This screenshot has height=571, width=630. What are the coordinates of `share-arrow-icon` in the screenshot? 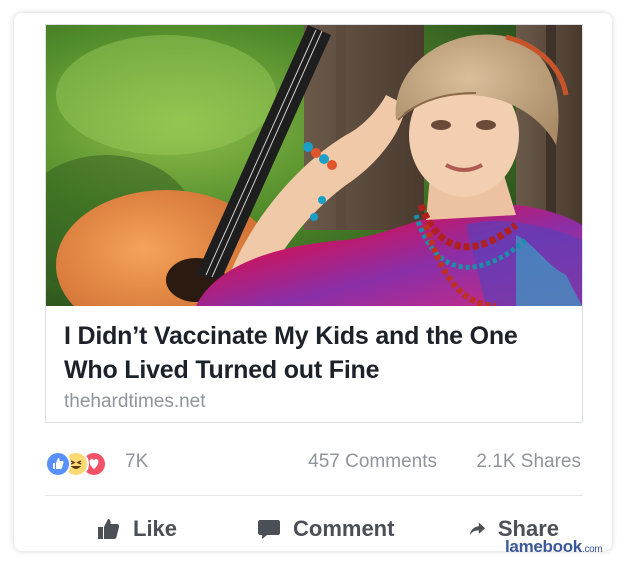 It's located at (477, 529).